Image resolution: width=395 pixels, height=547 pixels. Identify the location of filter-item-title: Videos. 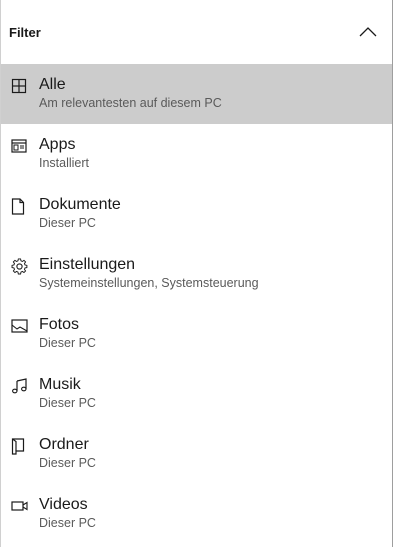
(63, 504).